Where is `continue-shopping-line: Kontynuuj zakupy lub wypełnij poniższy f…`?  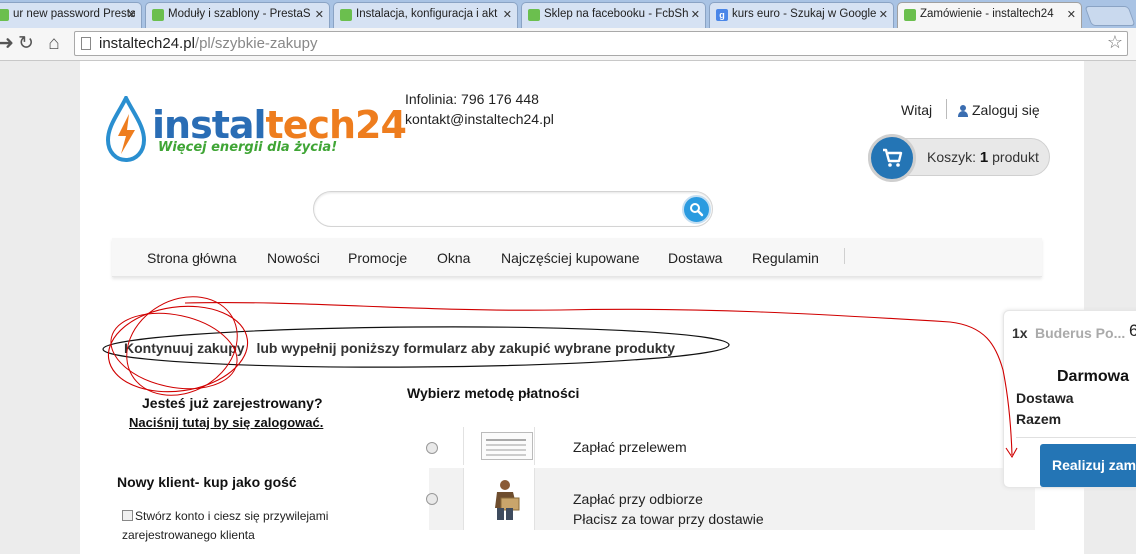
continue-shopping-line: Kontynuuj zakupy lub wypełnij poniższy f… is located at coordinates (399, 348).